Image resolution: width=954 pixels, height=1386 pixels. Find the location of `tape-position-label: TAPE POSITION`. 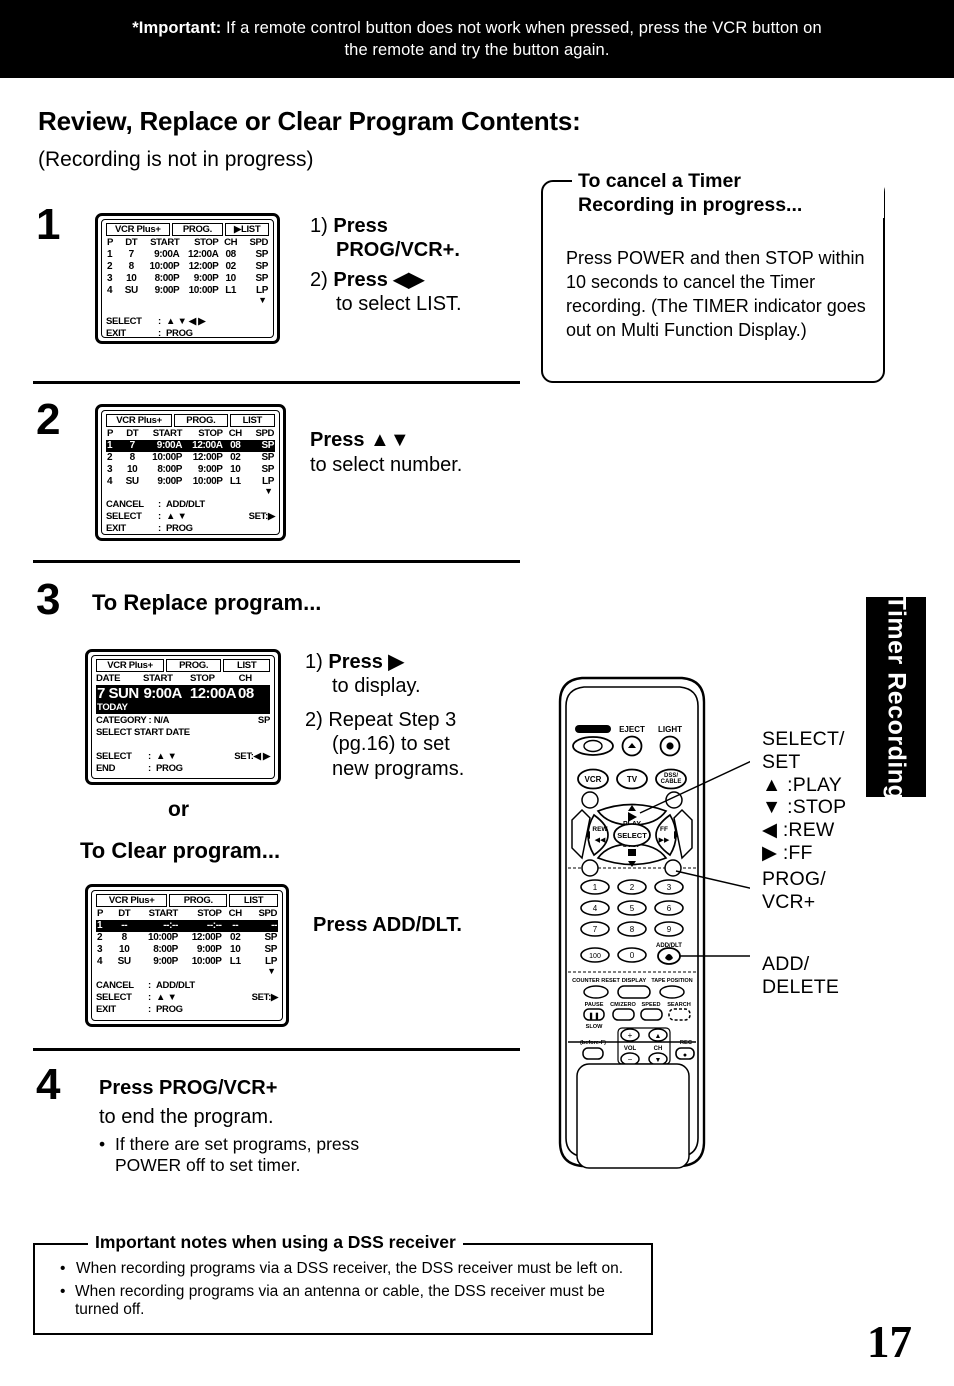

tape-position-label: TAPE POSITION is located at coordinates (671, 981).